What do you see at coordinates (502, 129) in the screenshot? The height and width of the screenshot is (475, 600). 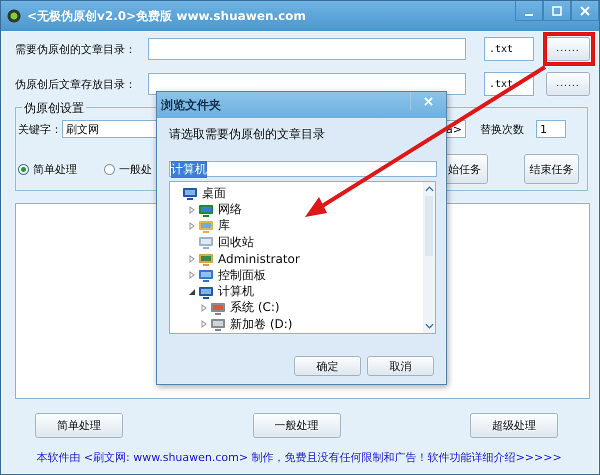 I see `replace-count-label: 替换次数` at bounding box center [502, 129].